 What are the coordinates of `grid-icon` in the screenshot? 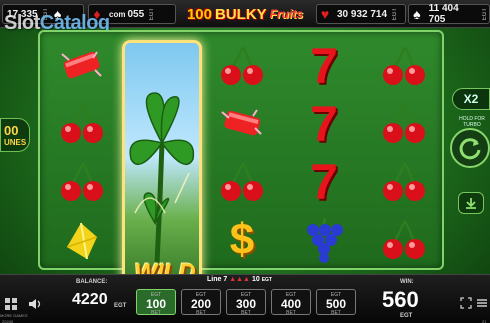 It's located at (11, 304).